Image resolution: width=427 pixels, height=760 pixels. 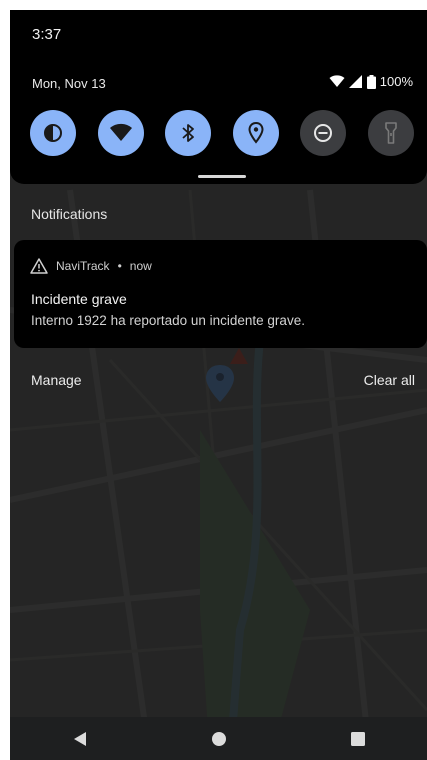 I want to click on clear-all-button: Clear all, so click(x=389, y=380).